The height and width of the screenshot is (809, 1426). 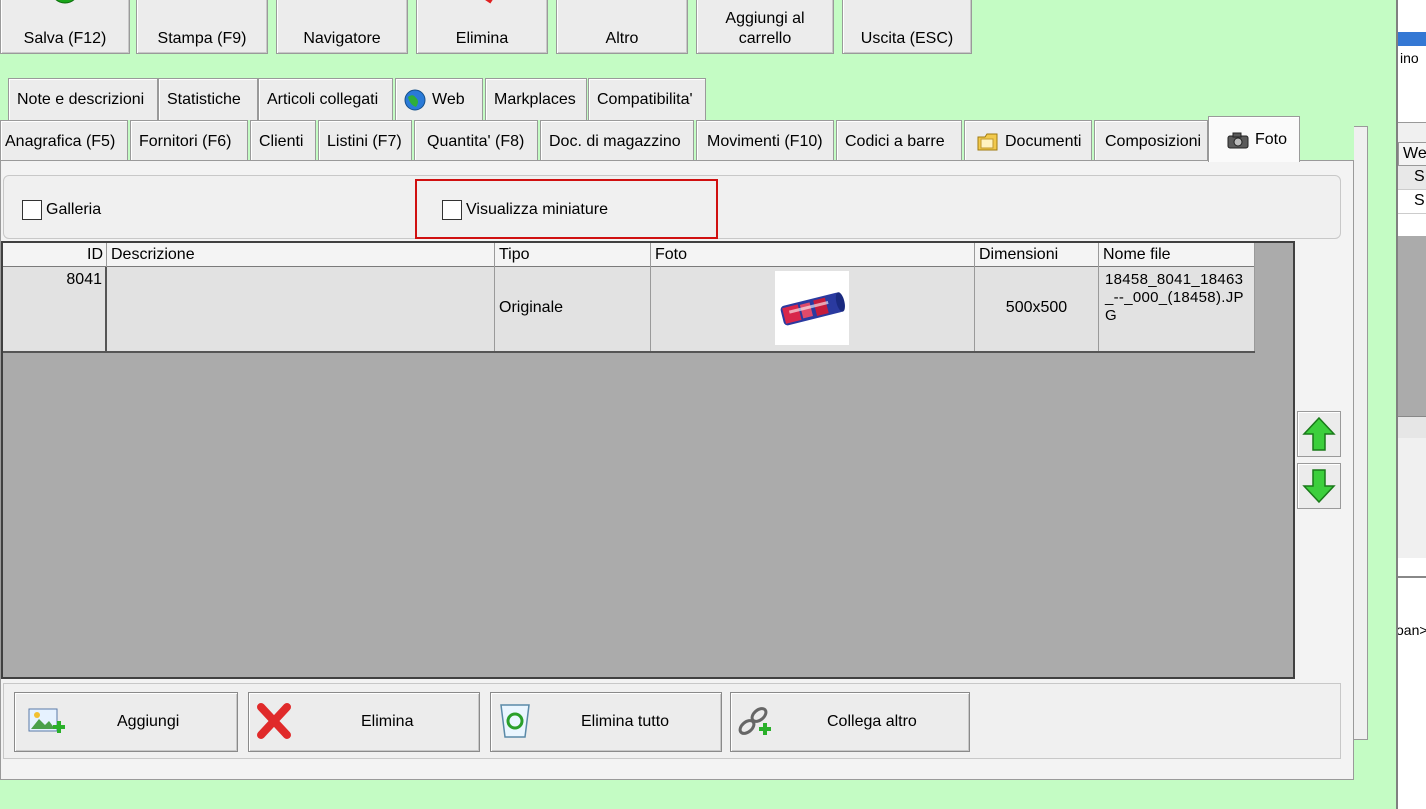 What do you see at coordinates (204, 99) in the screenshot?
I see `tab-label: Statistiche` at bounding box center [204, 99].